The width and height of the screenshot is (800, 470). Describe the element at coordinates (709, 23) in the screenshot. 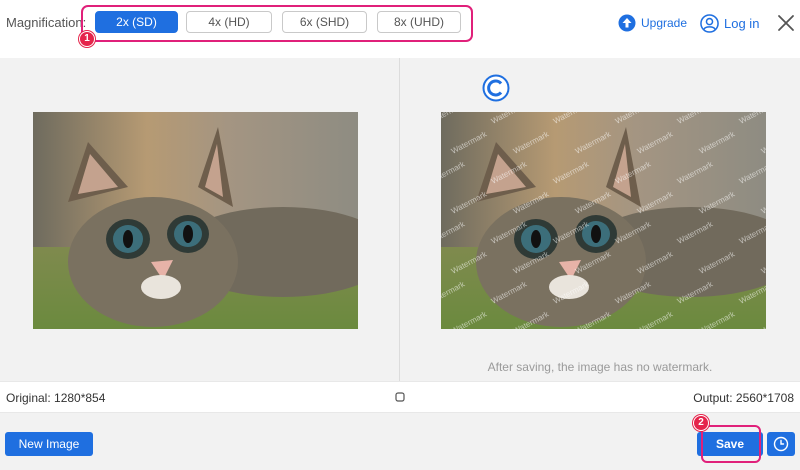

I see `user-icon` at that location.